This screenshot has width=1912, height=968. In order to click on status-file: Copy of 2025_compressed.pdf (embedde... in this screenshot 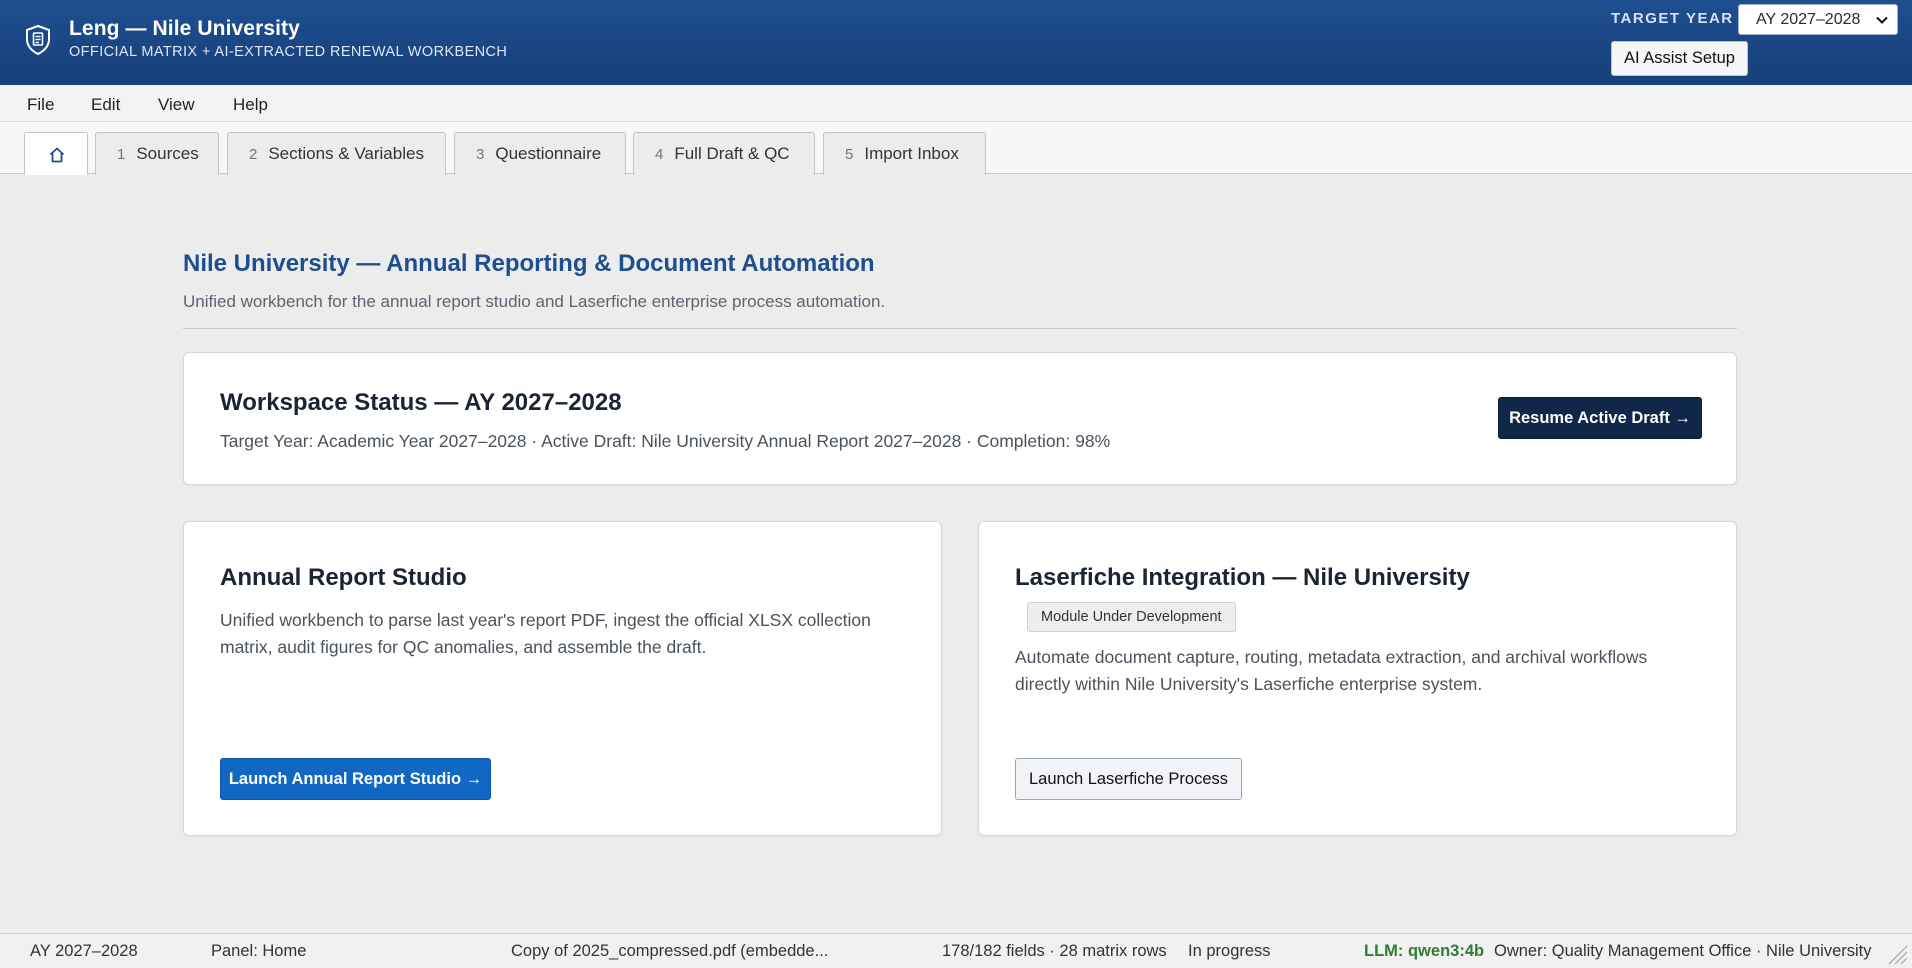, I will do `click(670, 951)`.